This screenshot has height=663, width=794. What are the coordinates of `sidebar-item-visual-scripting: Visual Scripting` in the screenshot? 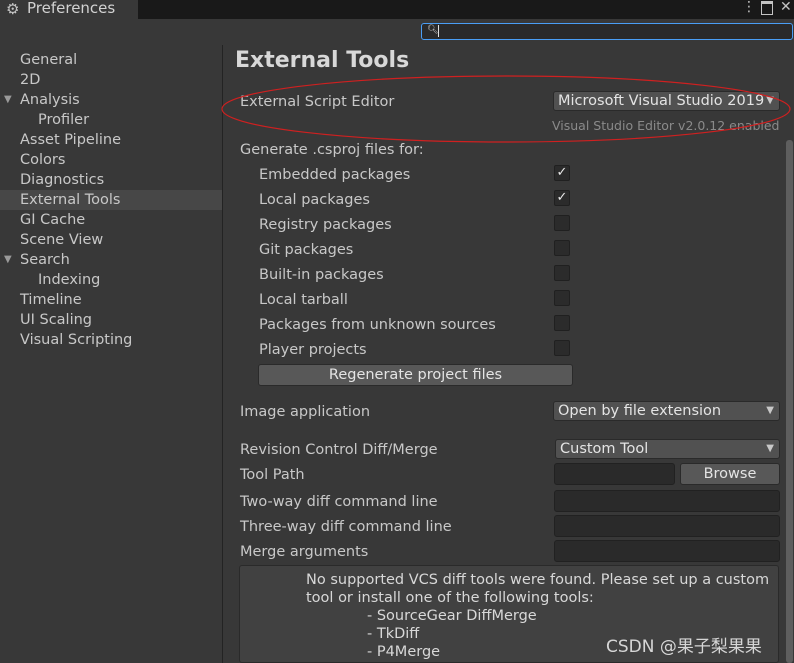 It's located at (76, 340).